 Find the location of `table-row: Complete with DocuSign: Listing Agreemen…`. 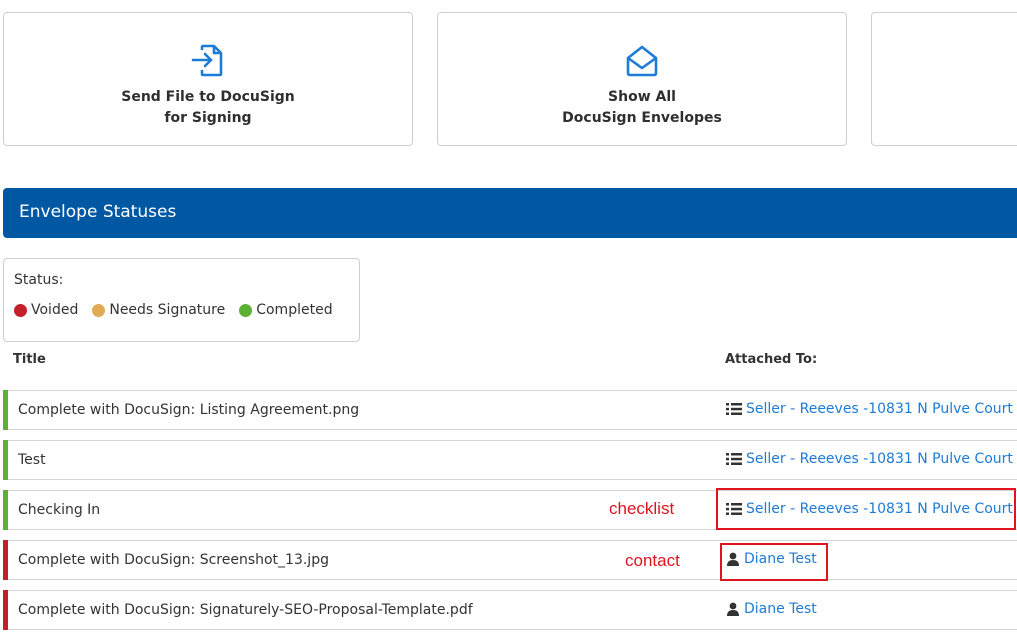

table-row: Complete with DocuSign: Listing Agreemen… is located at coordinates (510, 410).